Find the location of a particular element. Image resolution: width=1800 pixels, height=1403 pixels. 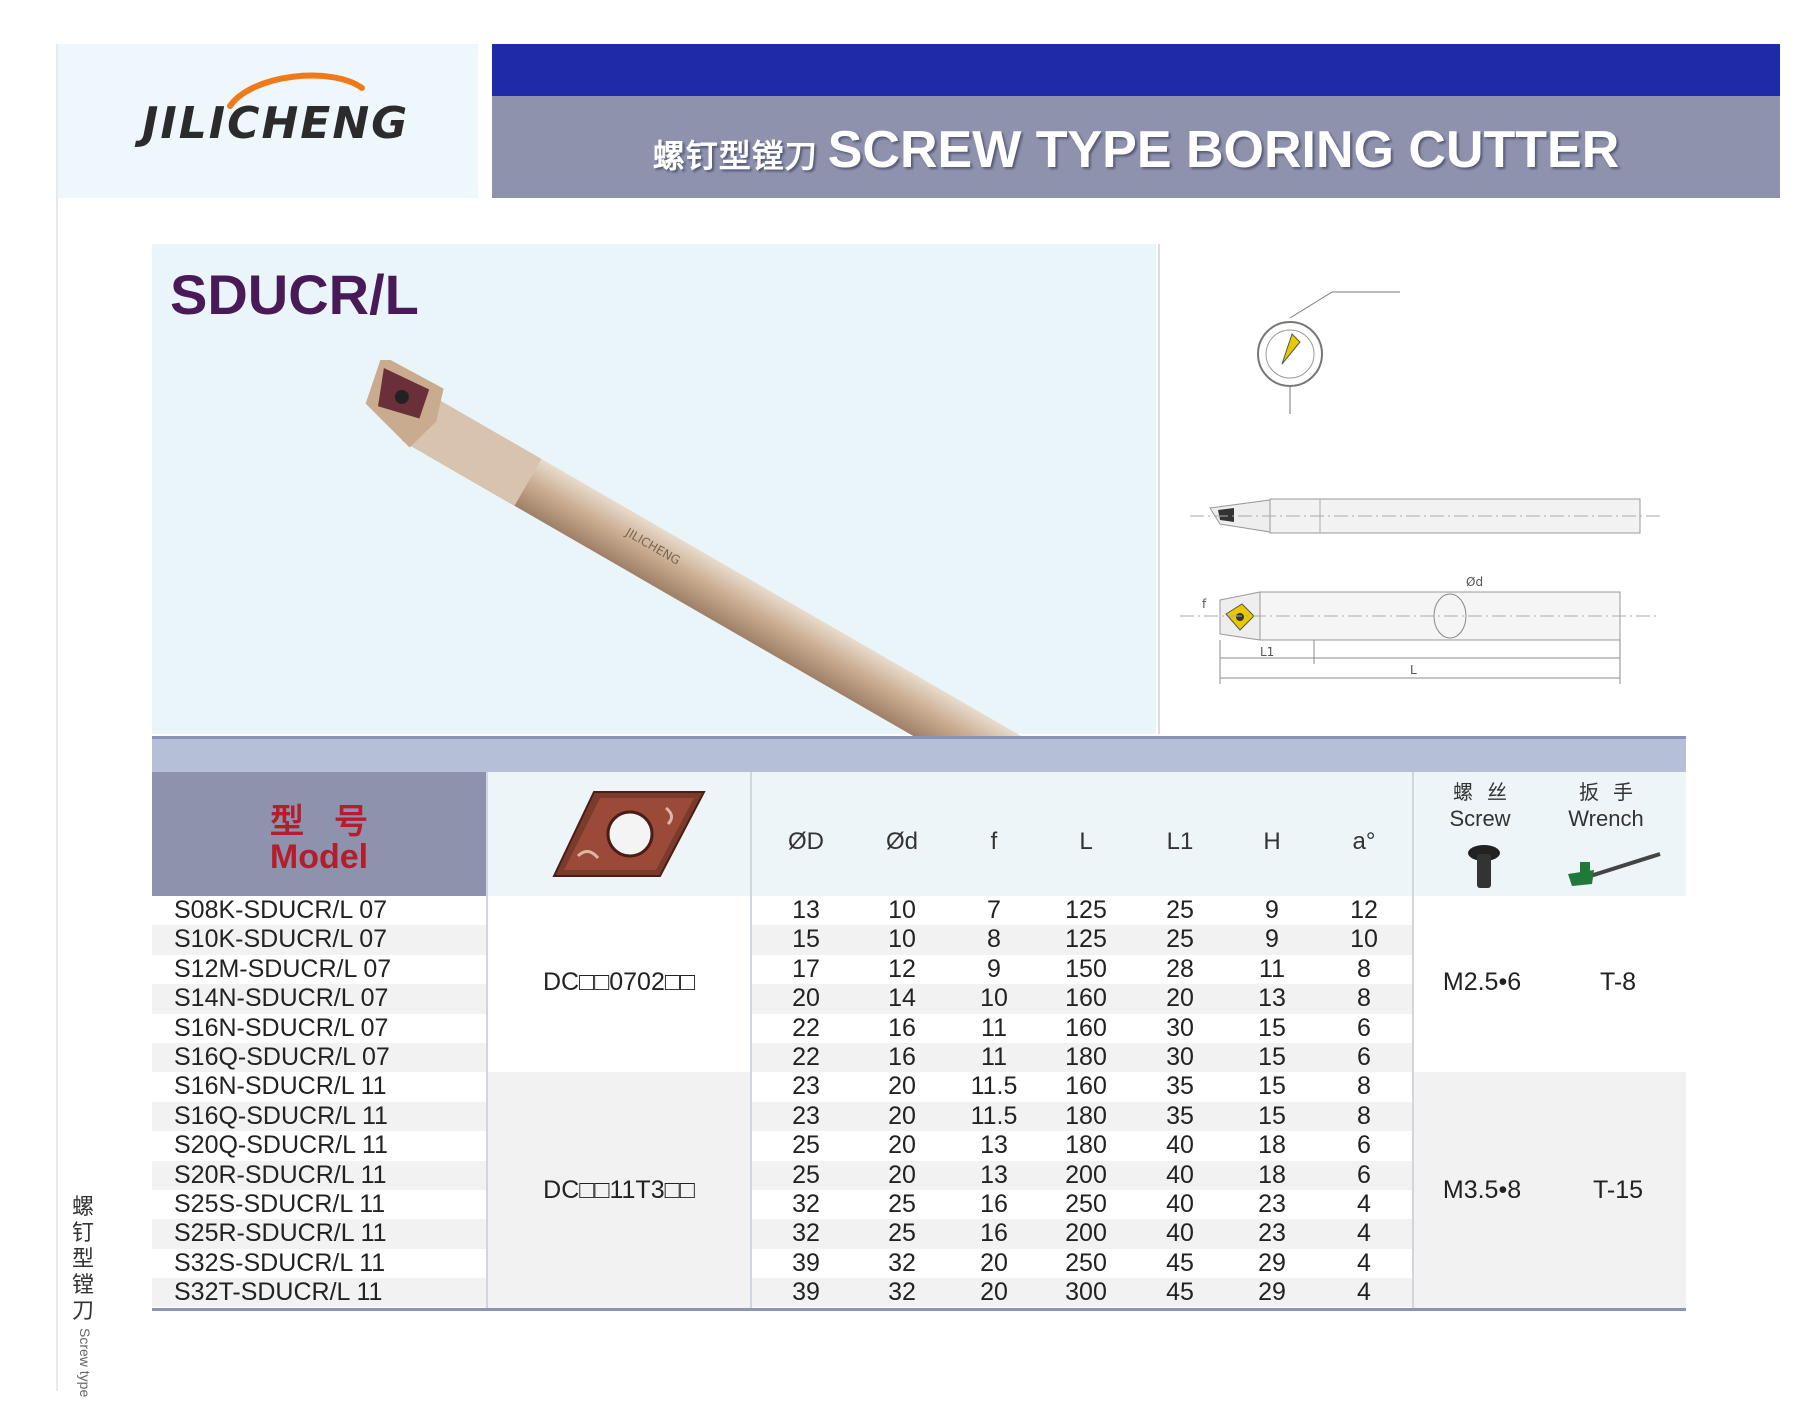

row-value-d: 10 is located at coordinates (902, 910).